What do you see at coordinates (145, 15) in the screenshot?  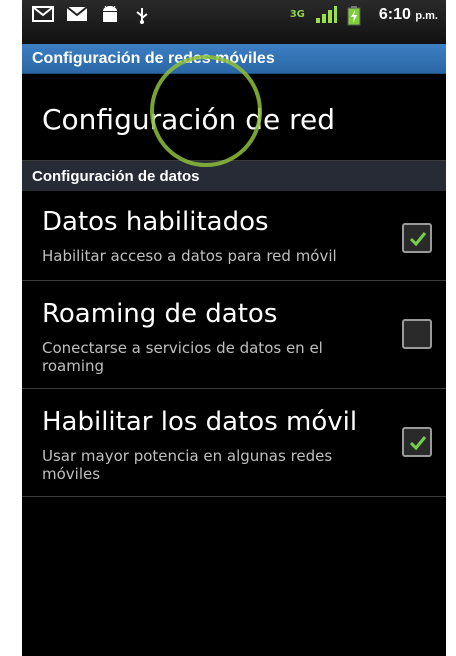 I see `usb-icon` at bounding box center [145, 15].